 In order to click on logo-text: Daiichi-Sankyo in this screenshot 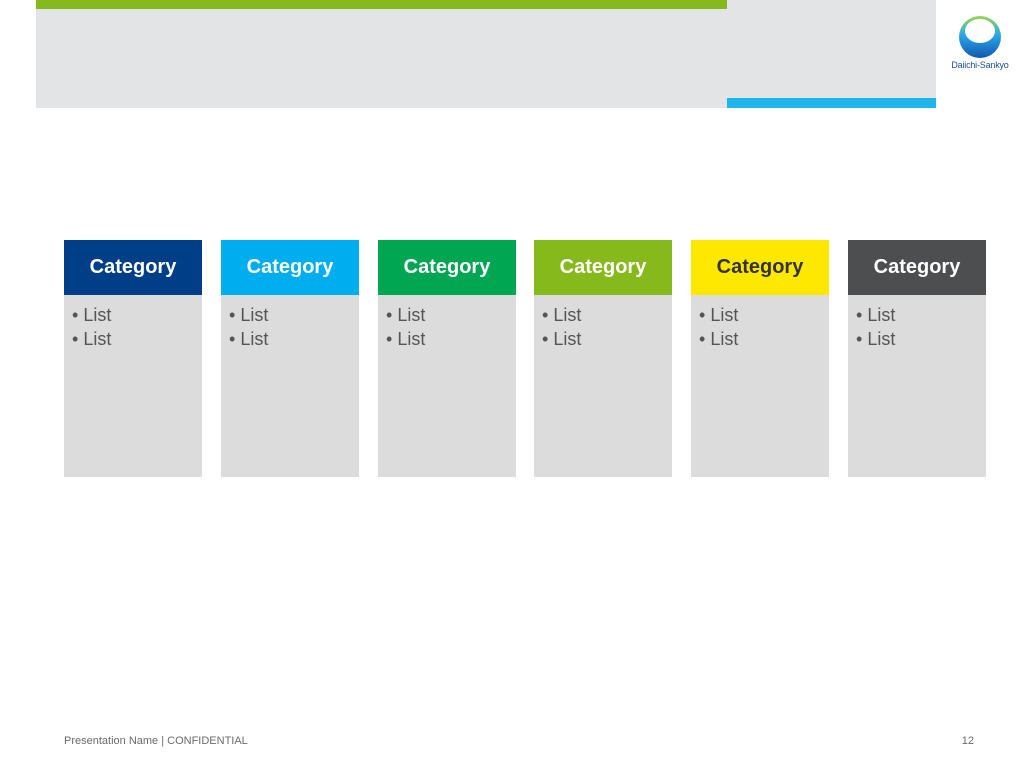, I will do `click(980, 65)`.